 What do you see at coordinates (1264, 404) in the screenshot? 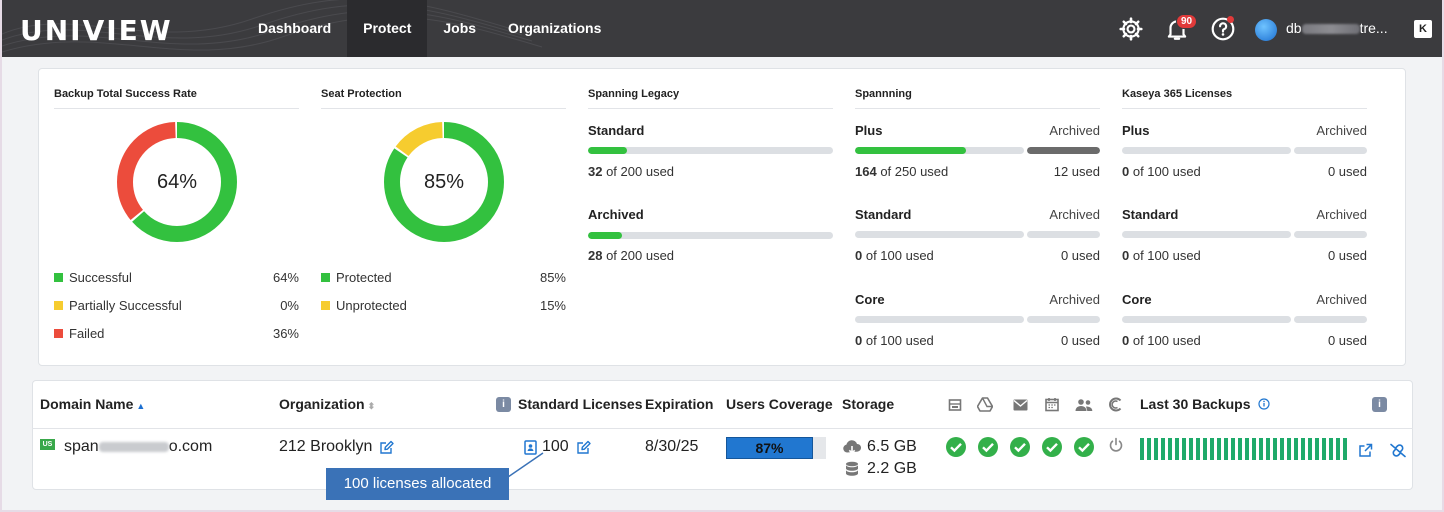
I see `info-circle-icon` at bounding box center [1264, 404].